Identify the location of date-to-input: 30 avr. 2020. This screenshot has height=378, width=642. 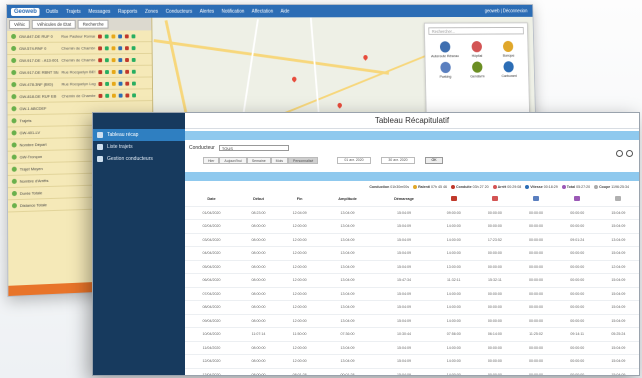
(398, 160).